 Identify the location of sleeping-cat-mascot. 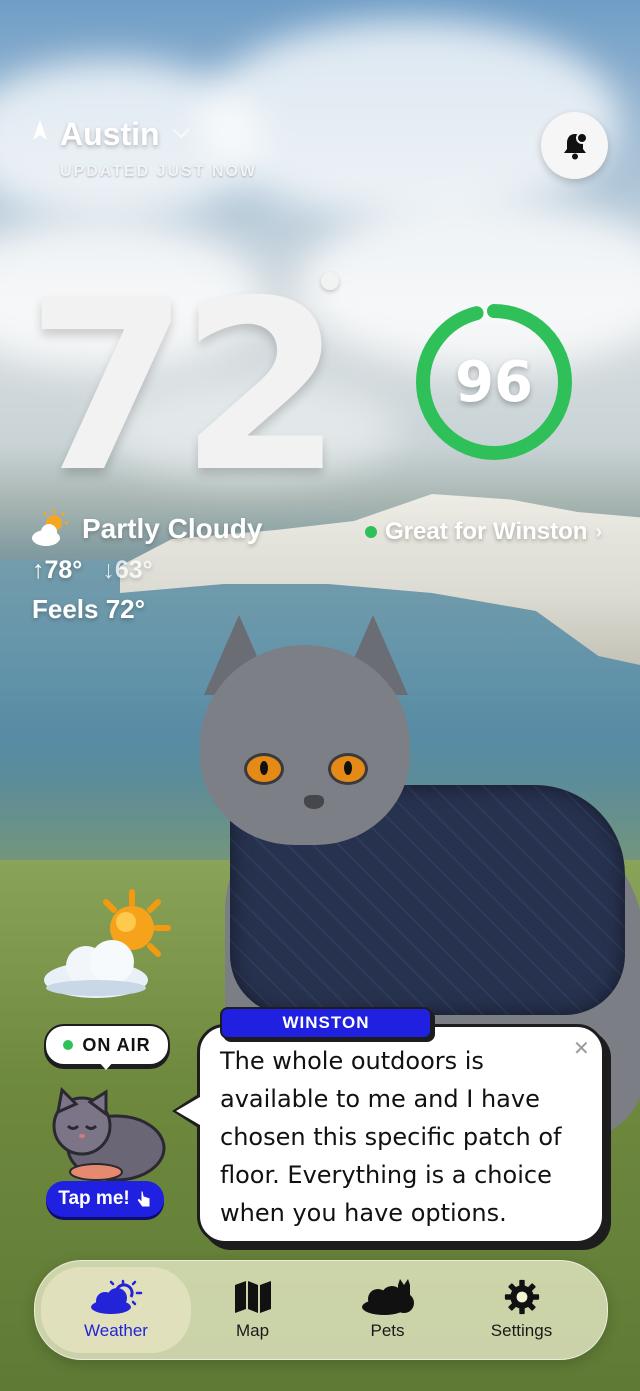
(107, 1136).